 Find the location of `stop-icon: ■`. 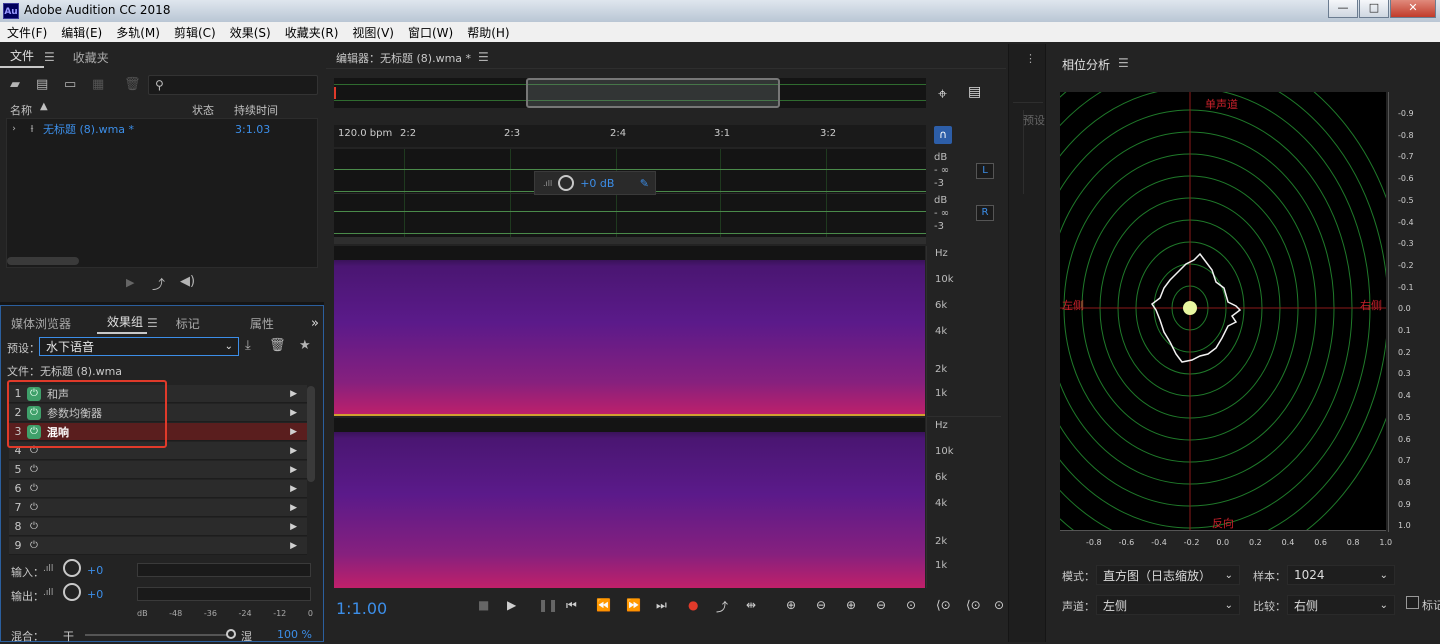

stop-icon: ■ is located at coordinates (483, 605).